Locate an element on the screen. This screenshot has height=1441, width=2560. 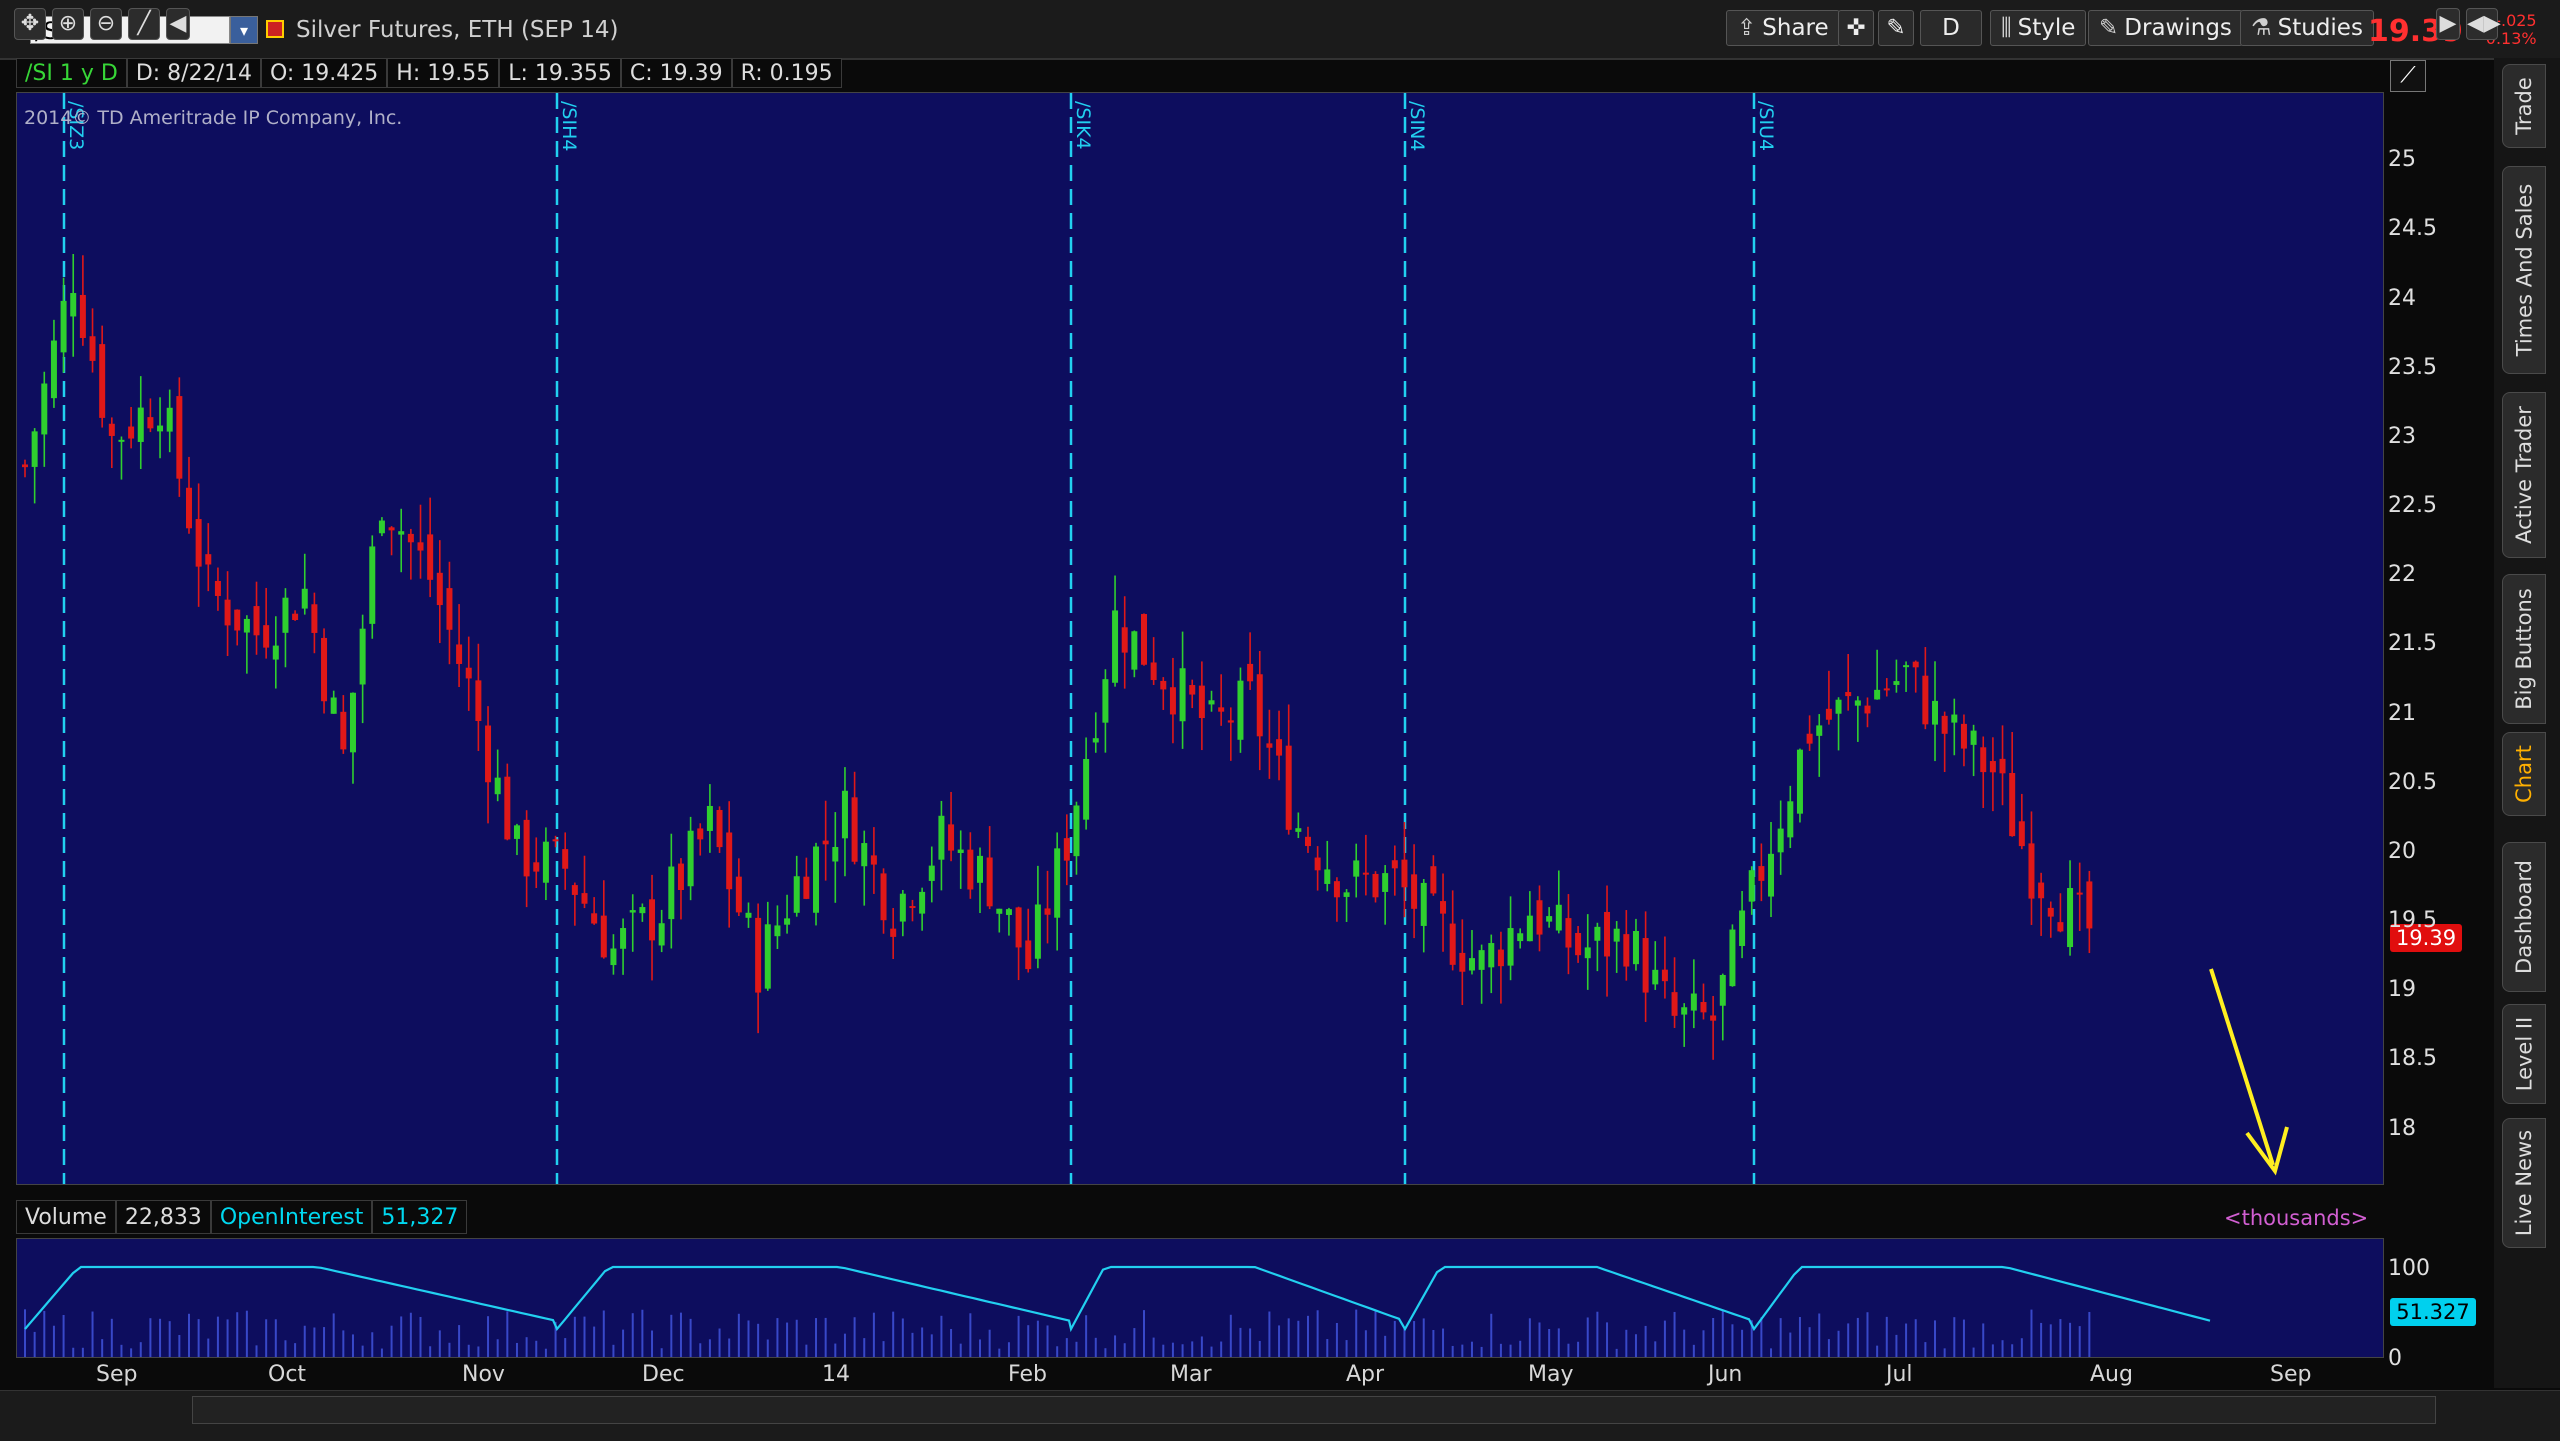
tab-dashboard: Dashboard is located at coordinates (2524, 917).